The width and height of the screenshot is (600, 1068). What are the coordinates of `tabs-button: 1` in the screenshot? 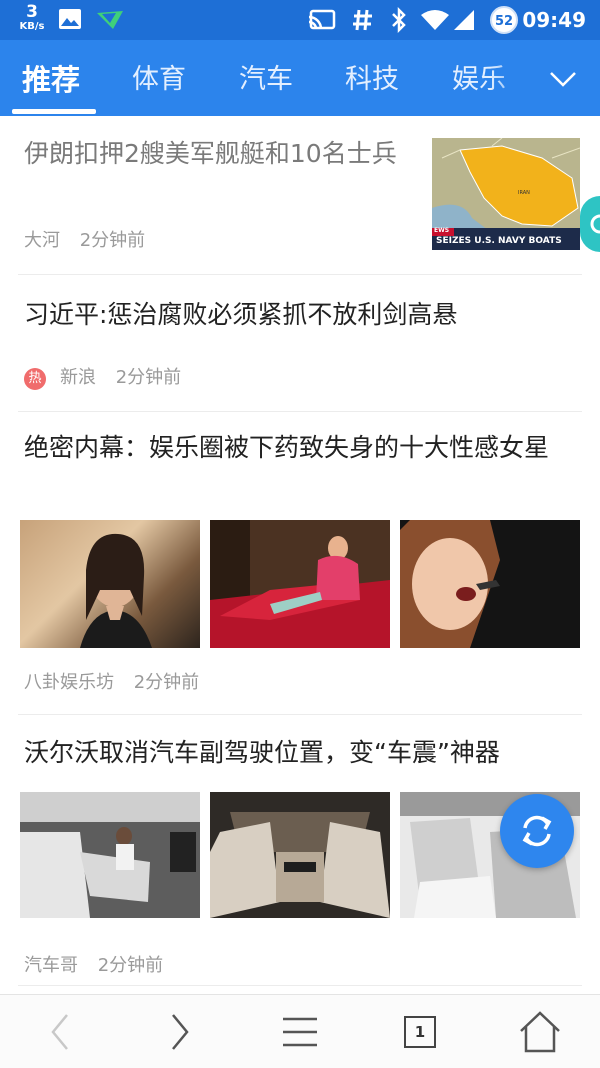 It's located at (420, 1032).